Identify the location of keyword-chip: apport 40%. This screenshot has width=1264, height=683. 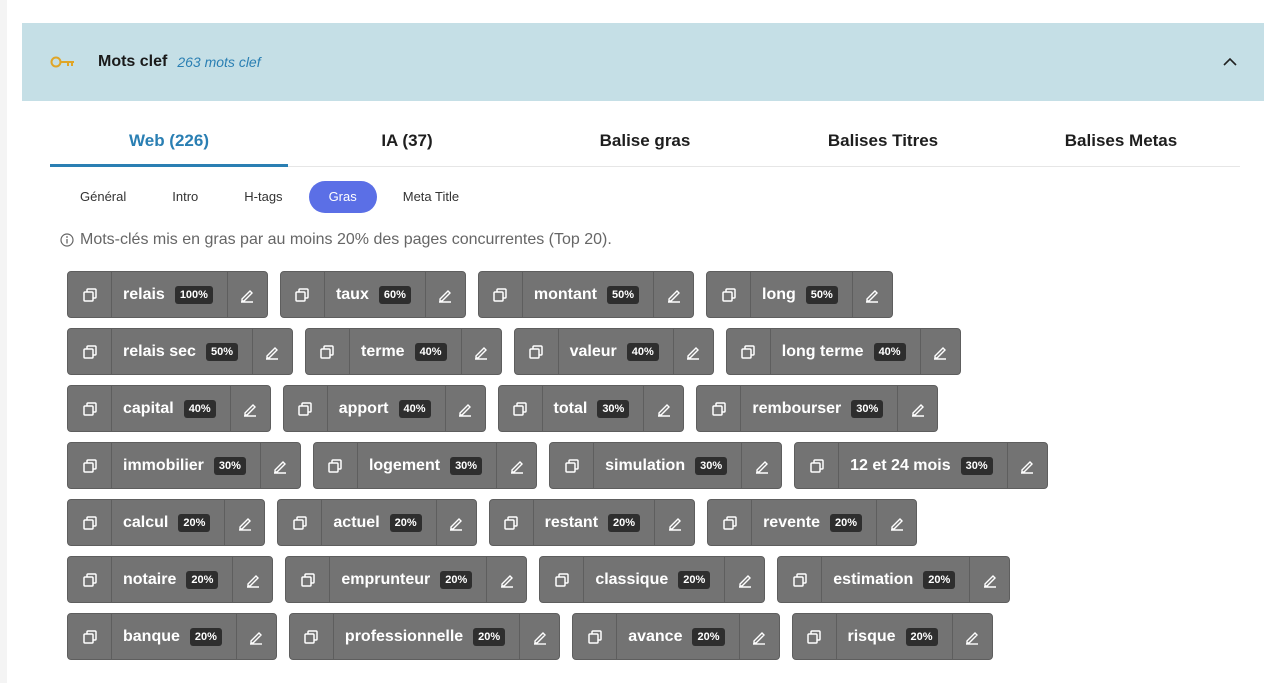
(384, 408).